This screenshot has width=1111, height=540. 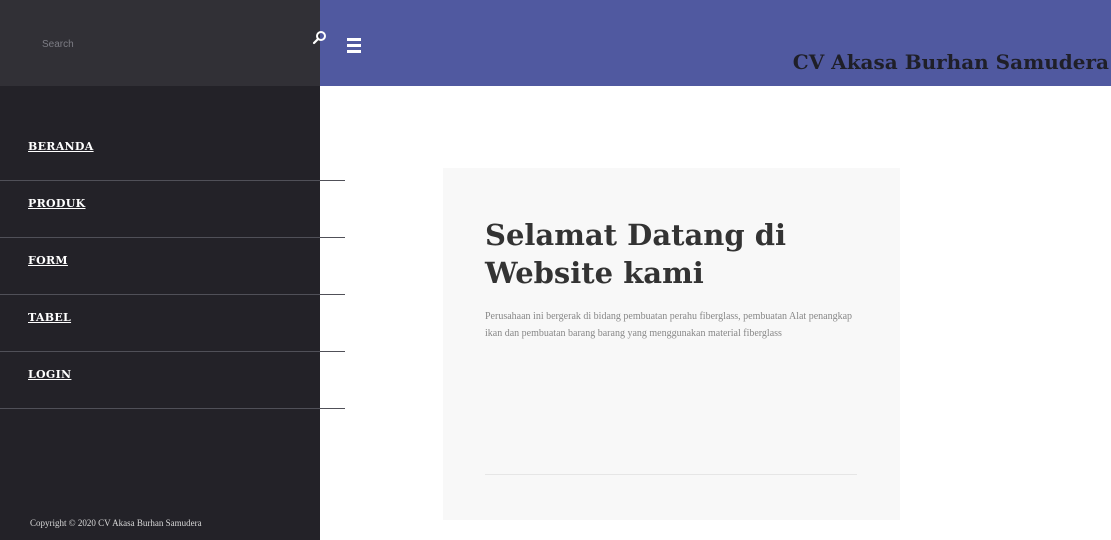 What do you see at coordinates (61, 146) in the screenshot?
I see `sidebar-item-label: BERANDA` at bounding box center [61, 146].